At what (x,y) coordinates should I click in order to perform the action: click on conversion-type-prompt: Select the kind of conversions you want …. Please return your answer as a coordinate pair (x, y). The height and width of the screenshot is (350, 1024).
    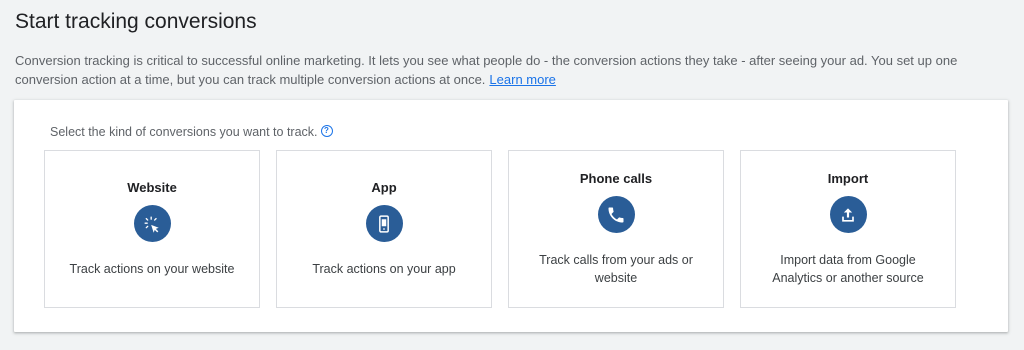
    Looking at the image, I should click on (191, 131).